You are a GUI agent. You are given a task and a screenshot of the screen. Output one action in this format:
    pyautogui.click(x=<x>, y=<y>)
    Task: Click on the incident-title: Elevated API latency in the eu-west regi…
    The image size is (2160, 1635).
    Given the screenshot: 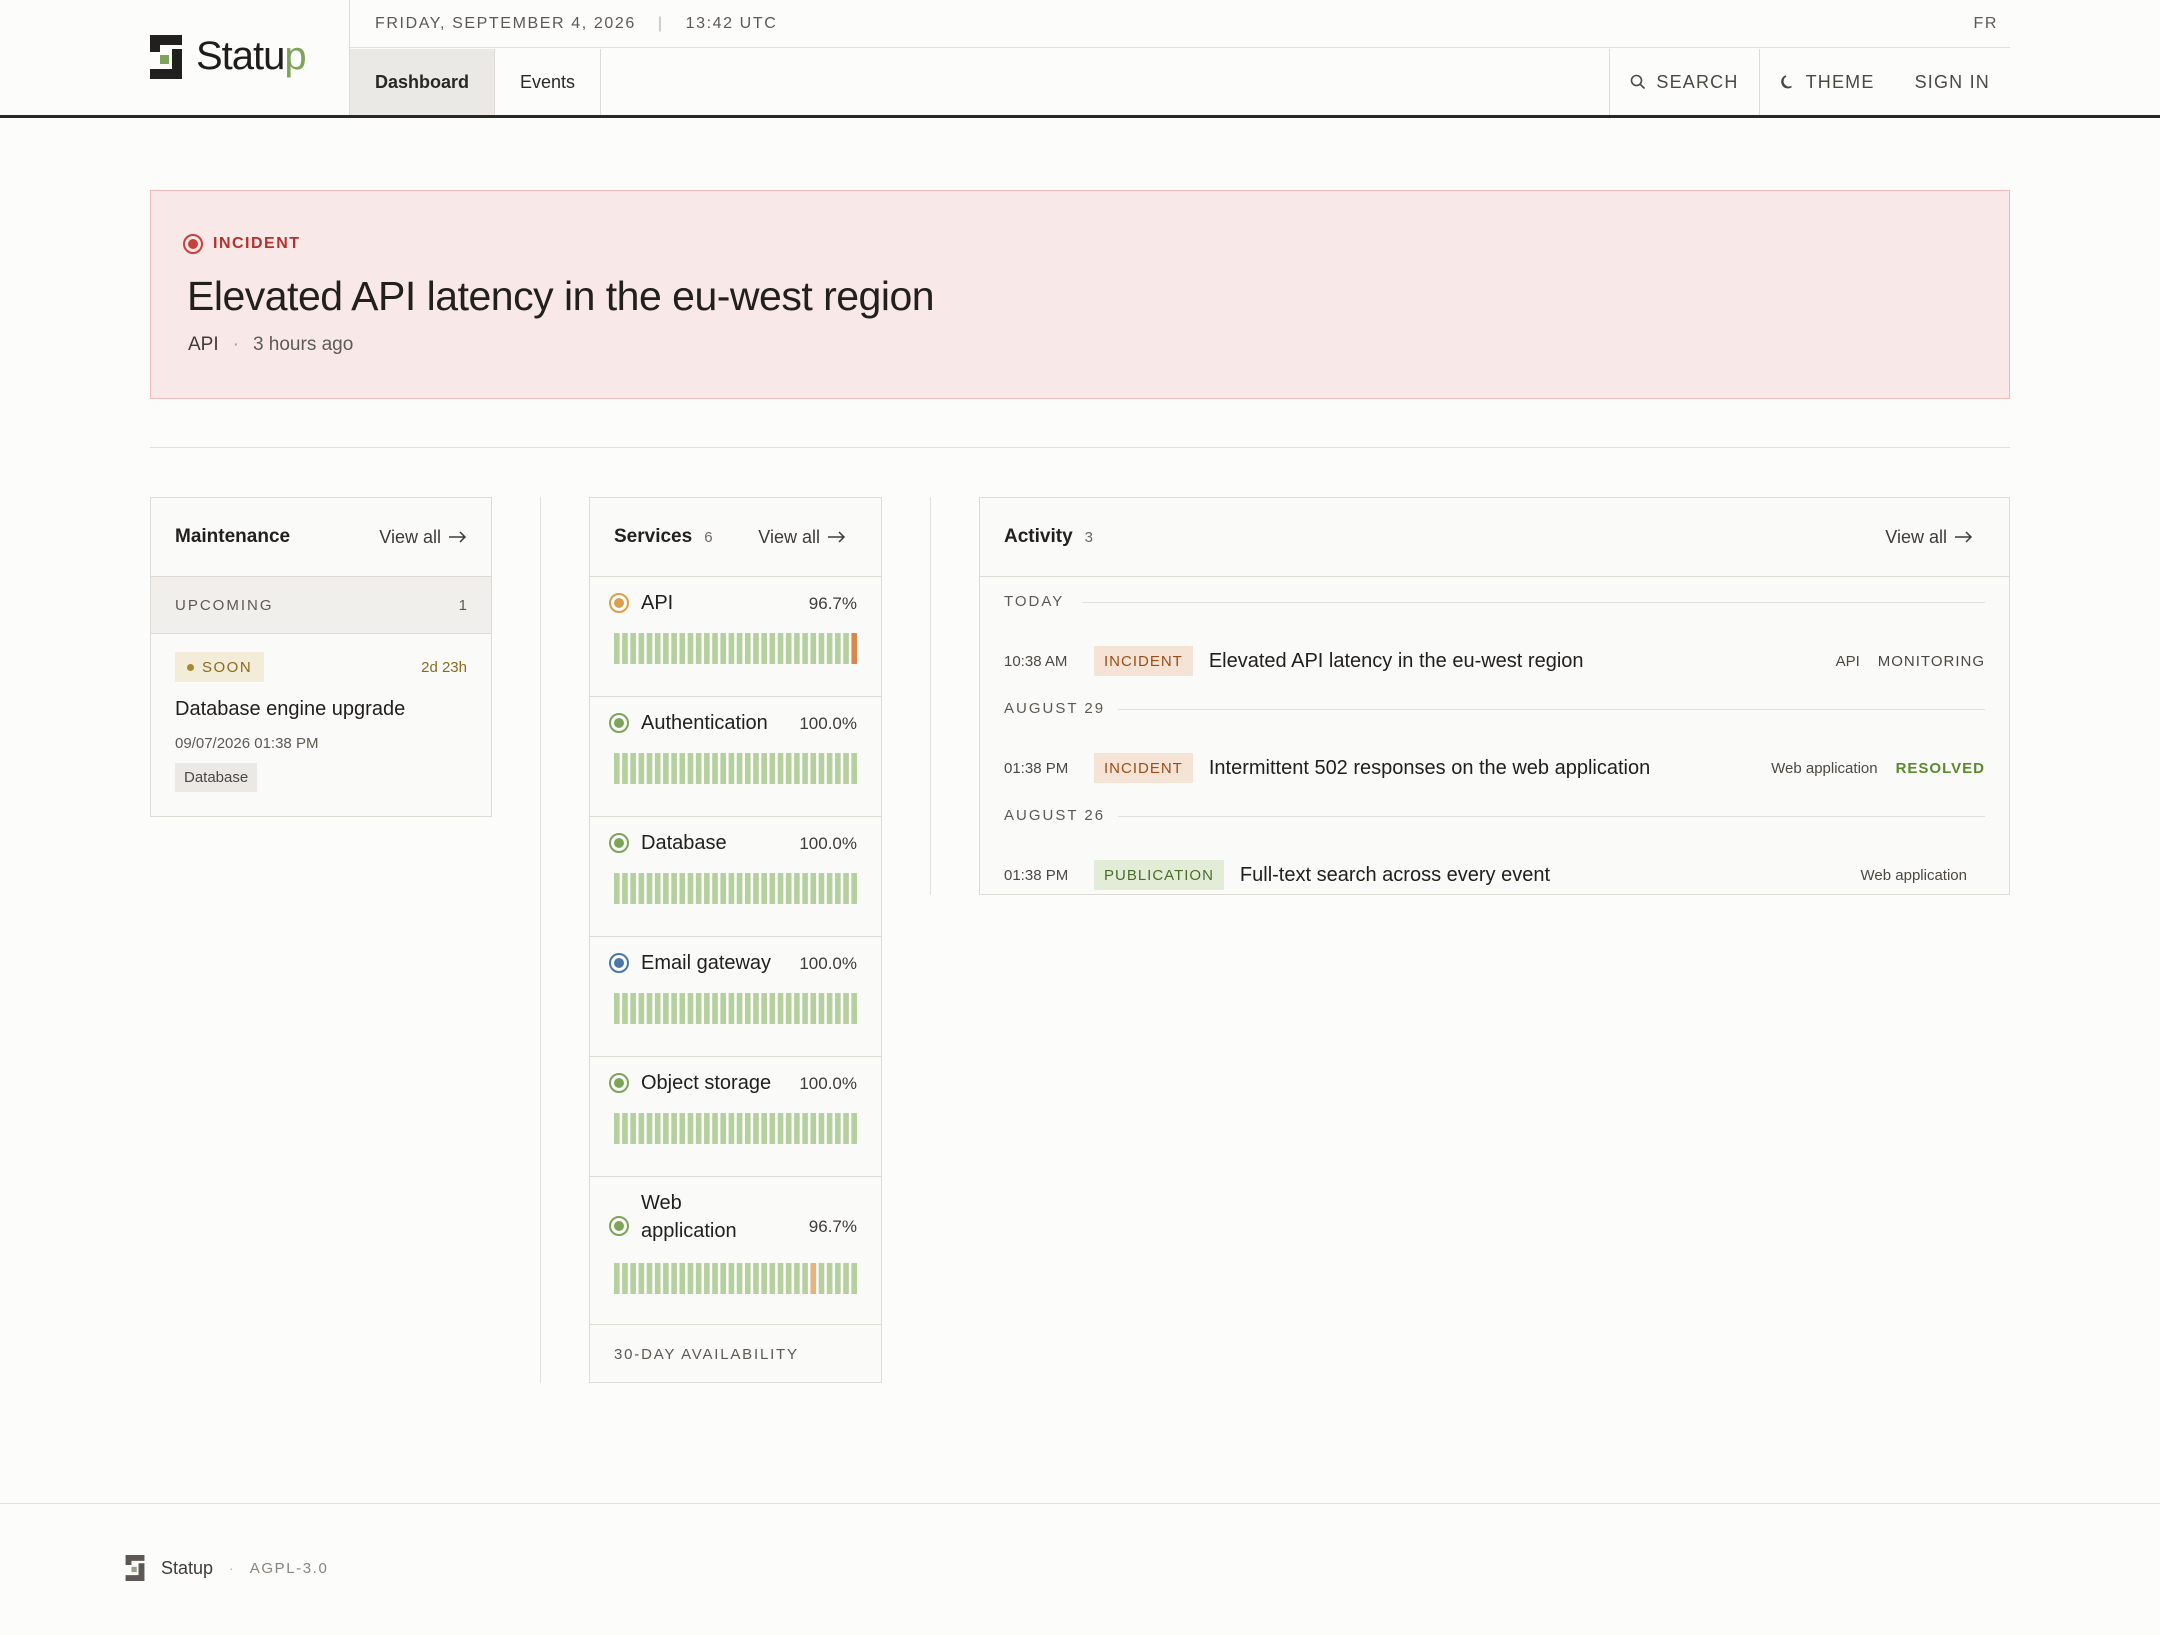 What is the action you would take?
    pyautogui.click(x=561, y=296)
    